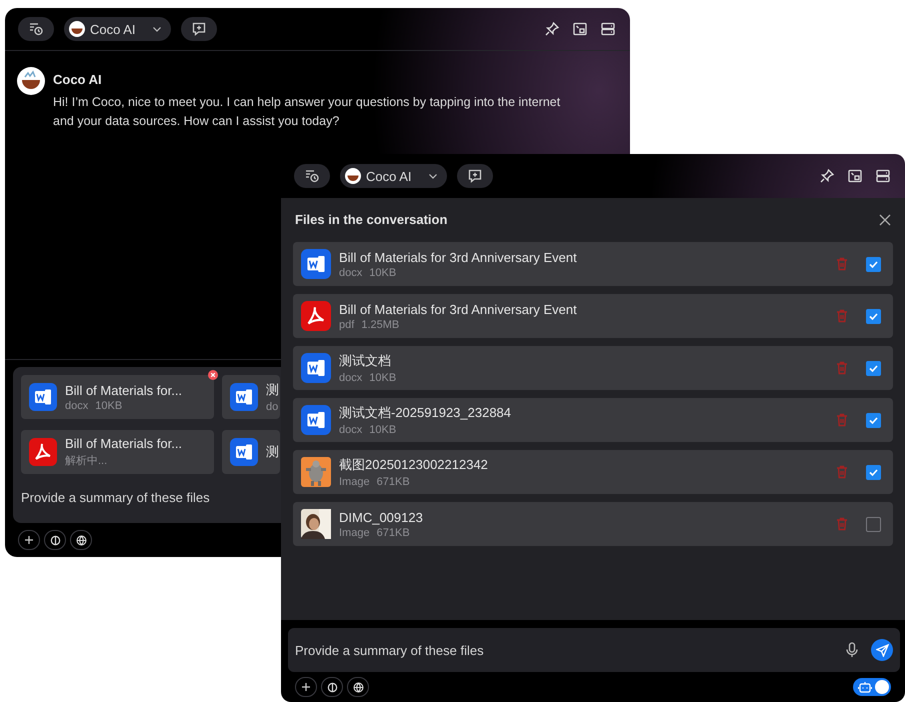 The image size is (905, 702). I want to click on robot-toggle, so click(872, 687).